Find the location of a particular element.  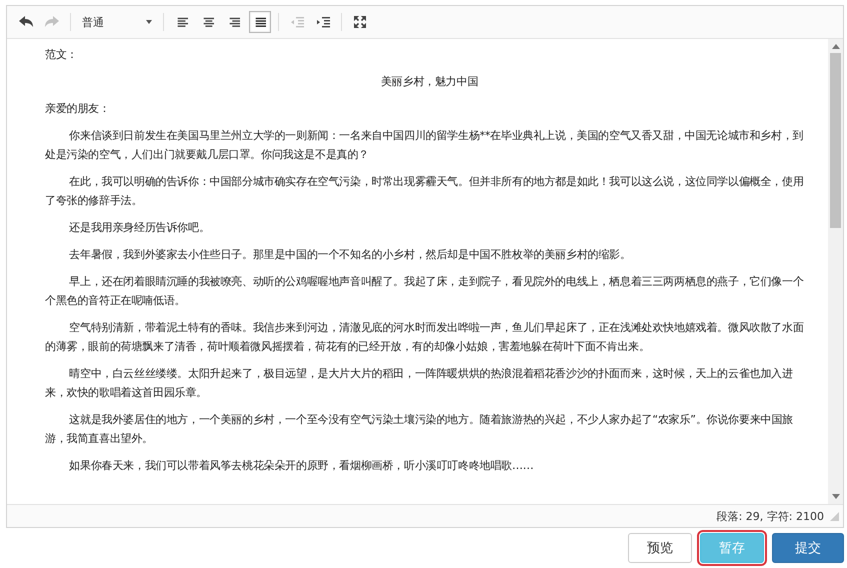

scrollbar-thumb is located at coordinates (835, 140).